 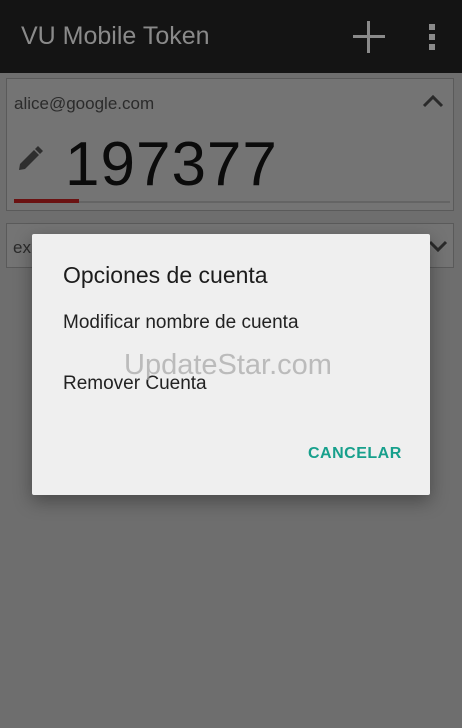 What do you see at coordinates (84, 103) in the screenshot?
I see `account-email: alice@google.com` at bounding box center [84, 103].